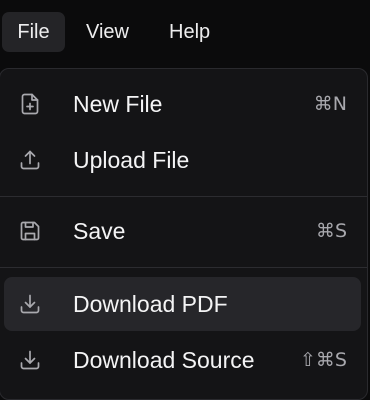 The height and width of the screenshot is (400, 370). What do you see at coordinates (30, 104) in the screenshot?
I see `file-plus-icon` at bounding box center [30, 104].